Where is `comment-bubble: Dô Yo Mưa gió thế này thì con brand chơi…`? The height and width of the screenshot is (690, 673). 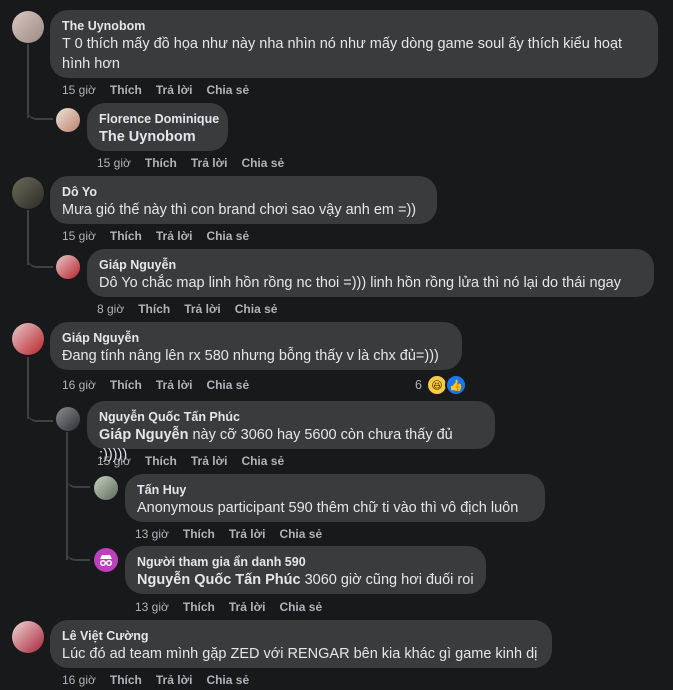 comment-bubble: Dô Yo Mưa gió thế này thì con brand chơi… is located at coordinates (243, 200).